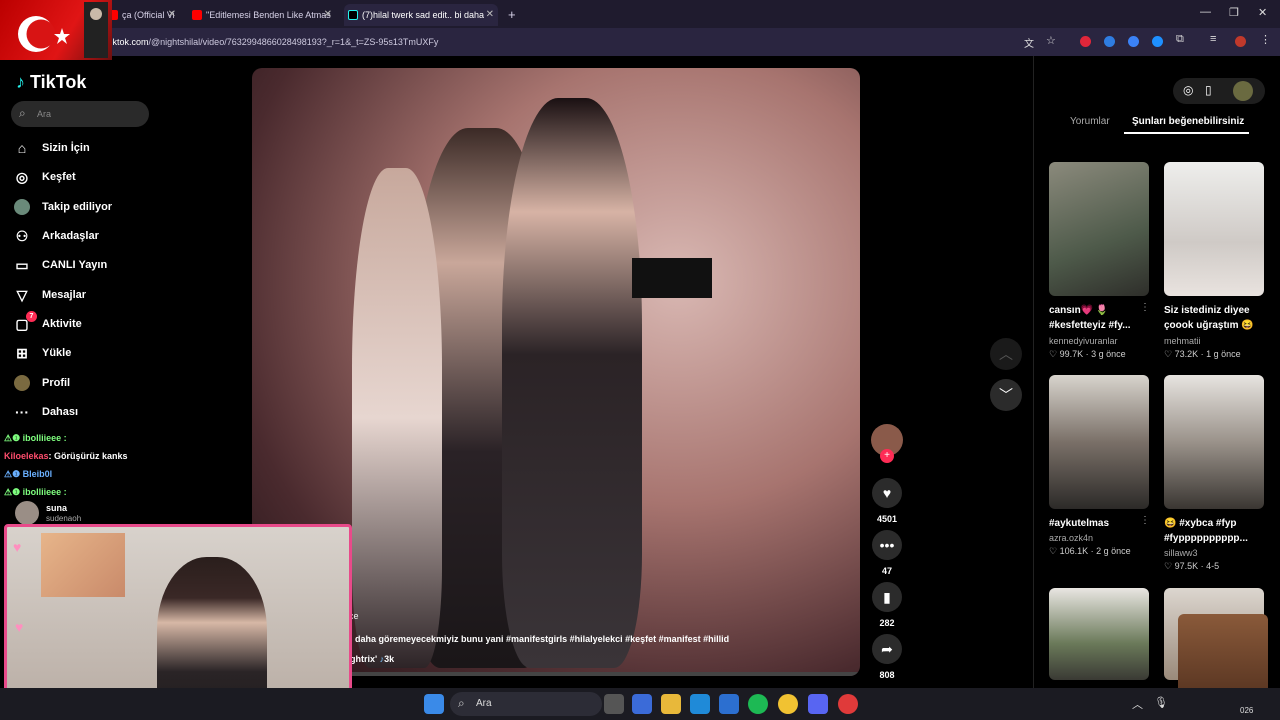 This screenshot has width=1280, height=720. I want to click on video-age: 4-5, so click(1213, 566).